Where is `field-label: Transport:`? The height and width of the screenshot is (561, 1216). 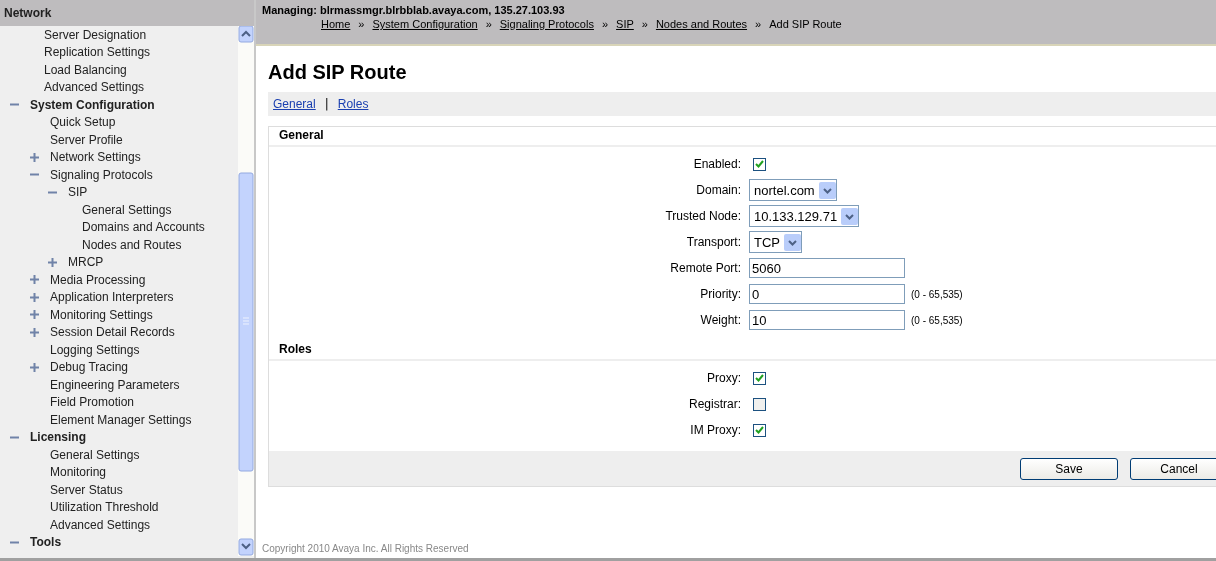 field-label: Transport: is located at coordinates (714, 242).